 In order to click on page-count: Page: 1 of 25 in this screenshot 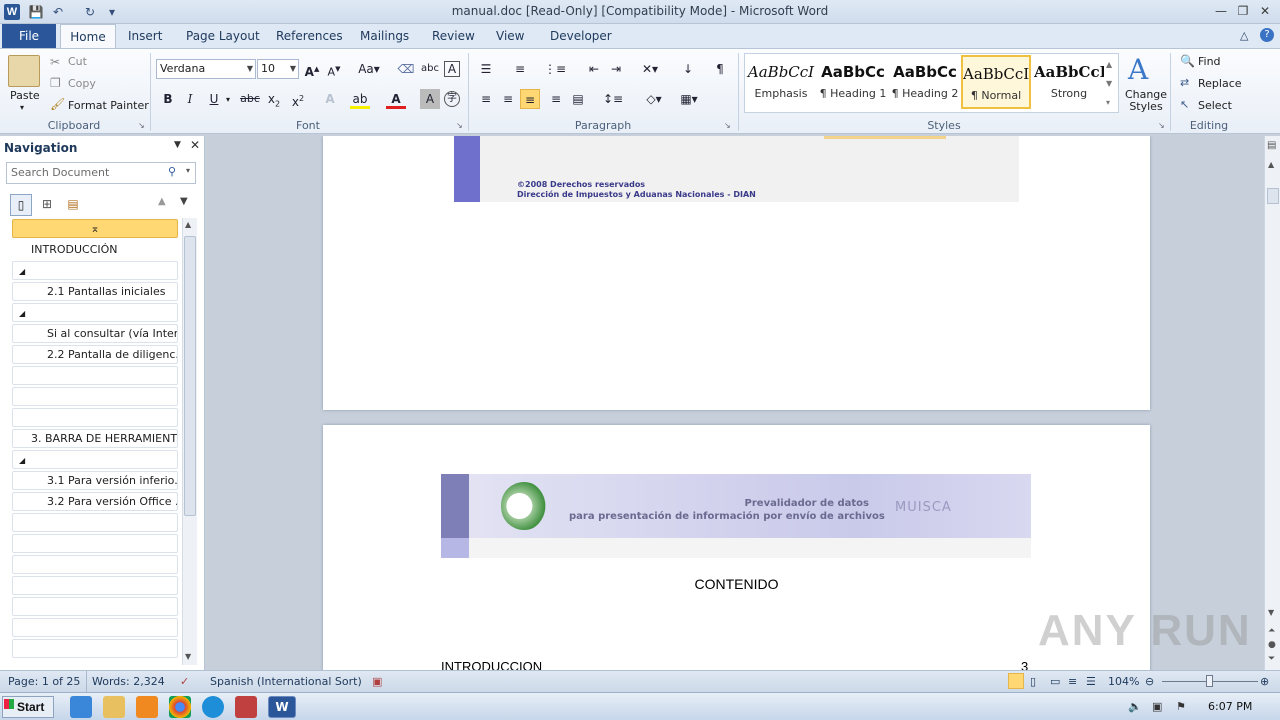, I will do `click(44, 681)`.